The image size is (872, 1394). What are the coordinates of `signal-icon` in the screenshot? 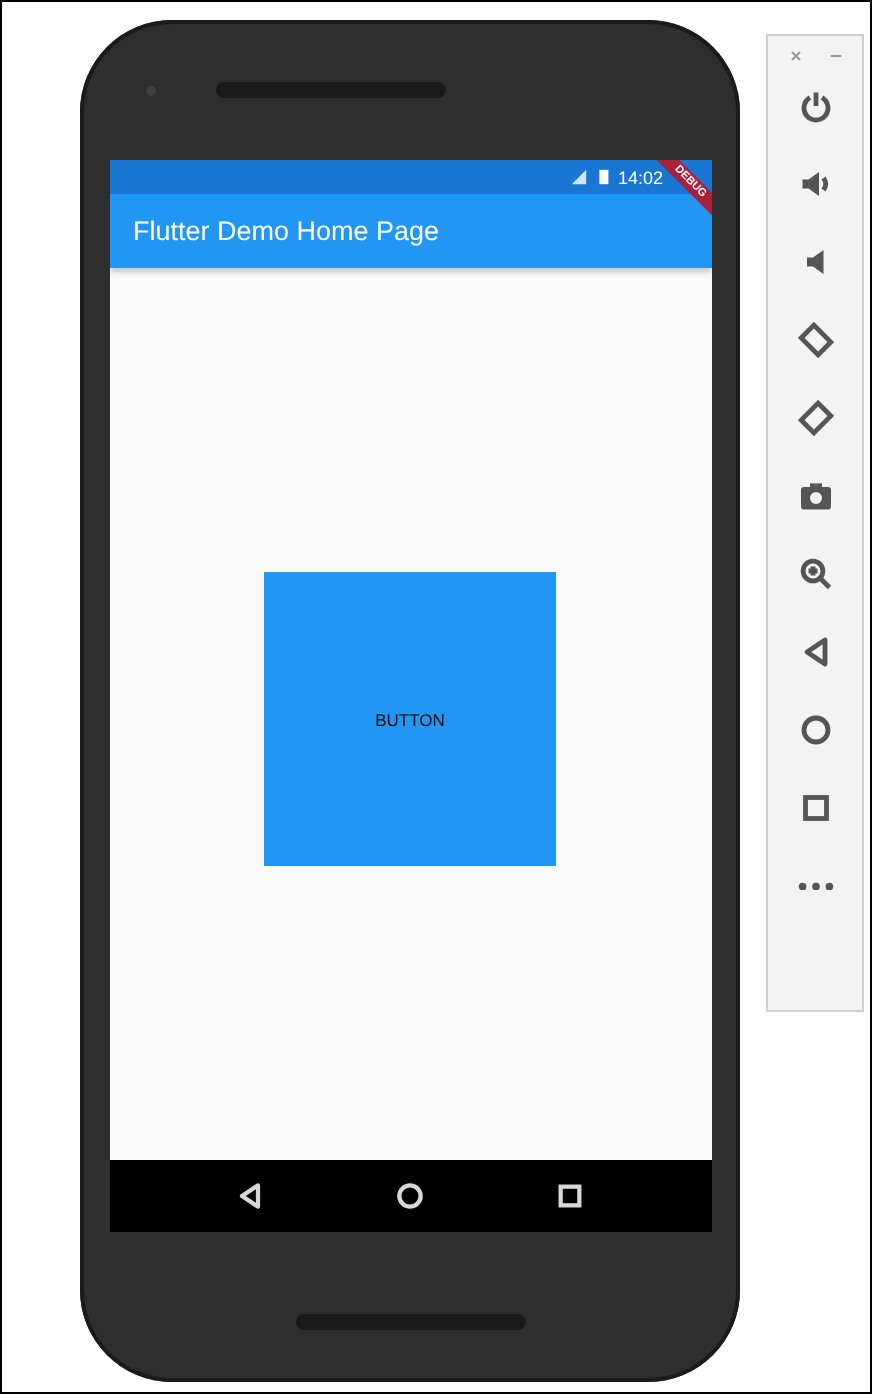 It's located at (578, 177).